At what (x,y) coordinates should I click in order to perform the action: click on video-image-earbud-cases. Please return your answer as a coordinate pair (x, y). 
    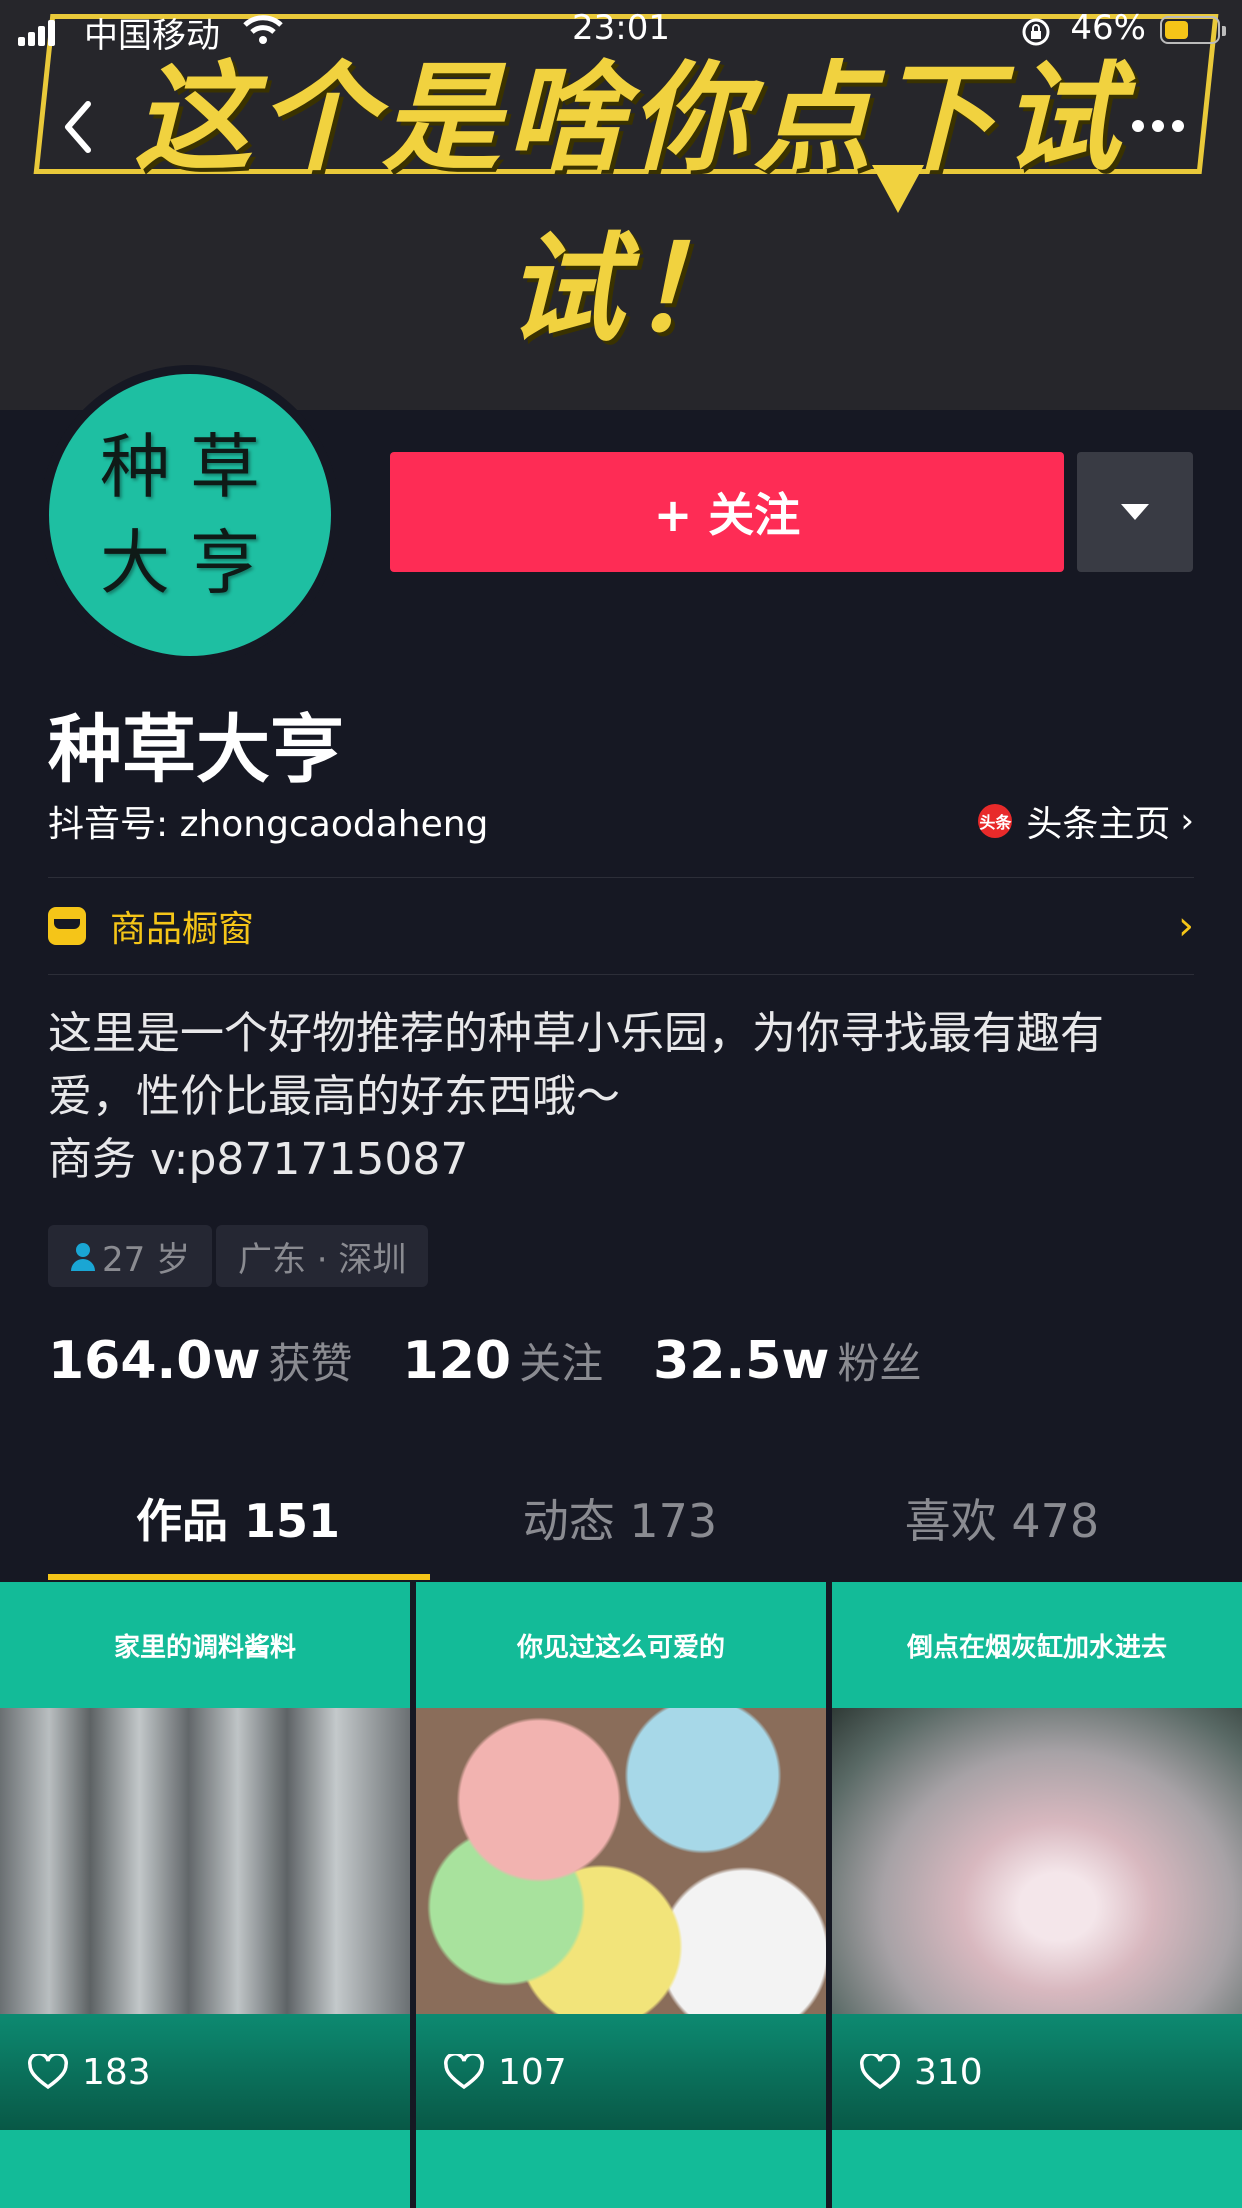
    Looking at the image, I should click on (621, 1861).